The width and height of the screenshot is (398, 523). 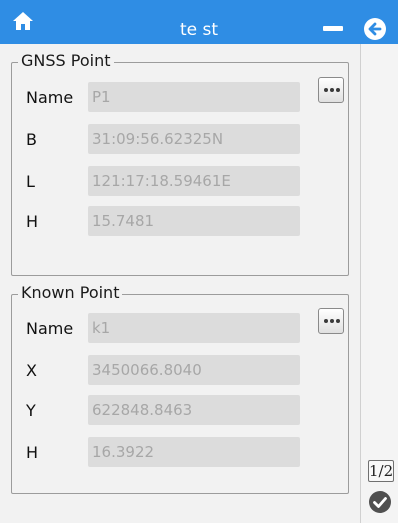 I want to click on gnss-point-more-button, so click(x=331, y=90).